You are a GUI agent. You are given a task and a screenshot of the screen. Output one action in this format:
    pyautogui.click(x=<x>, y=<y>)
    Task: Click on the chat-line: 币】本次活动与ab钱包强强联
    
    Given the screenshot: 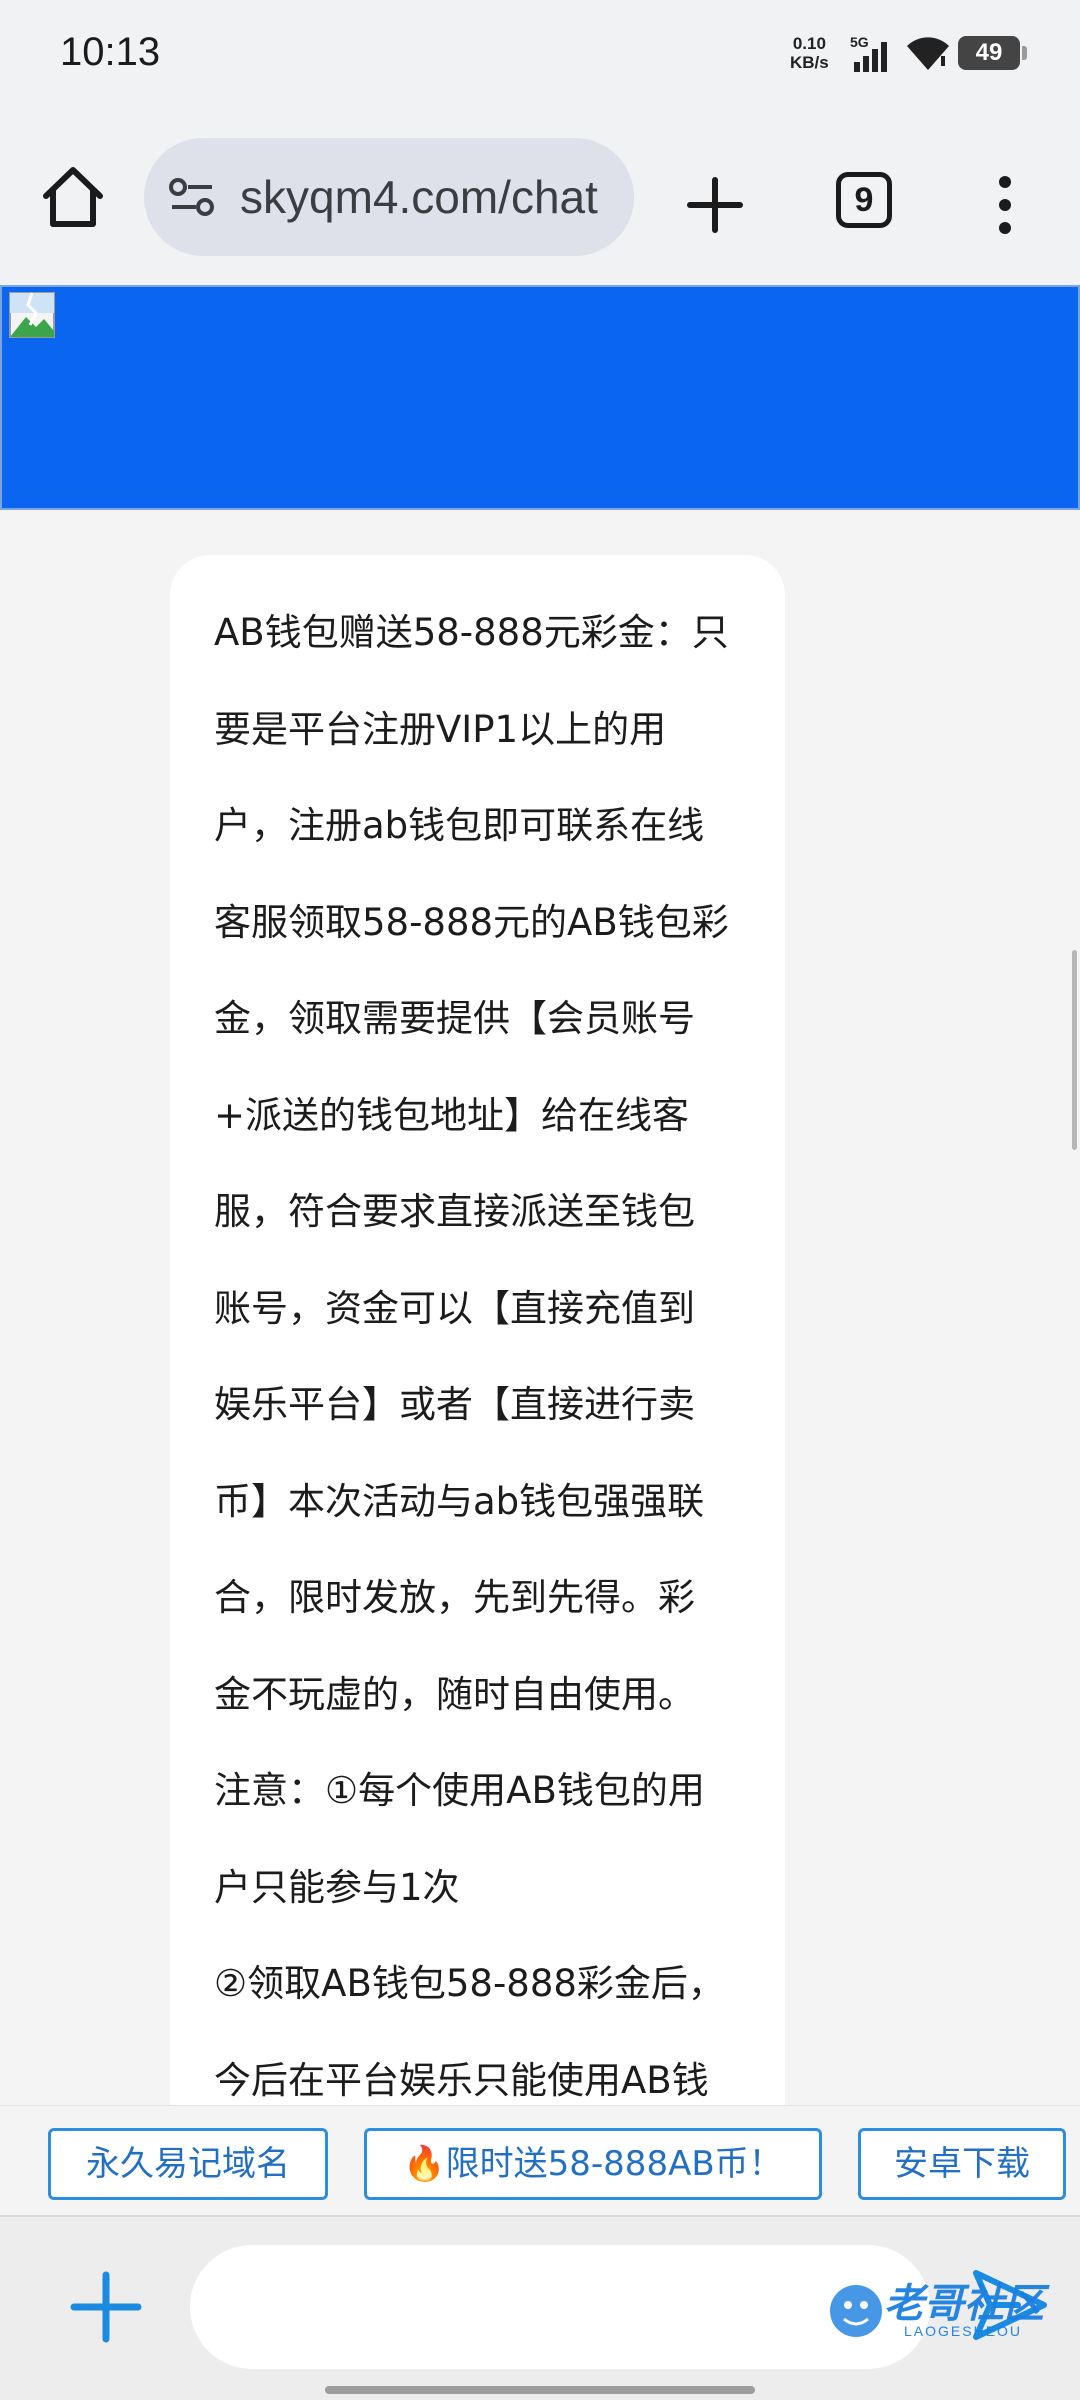 What is the action you would take?
    pyautogui.click(x=459, y=1501)
    